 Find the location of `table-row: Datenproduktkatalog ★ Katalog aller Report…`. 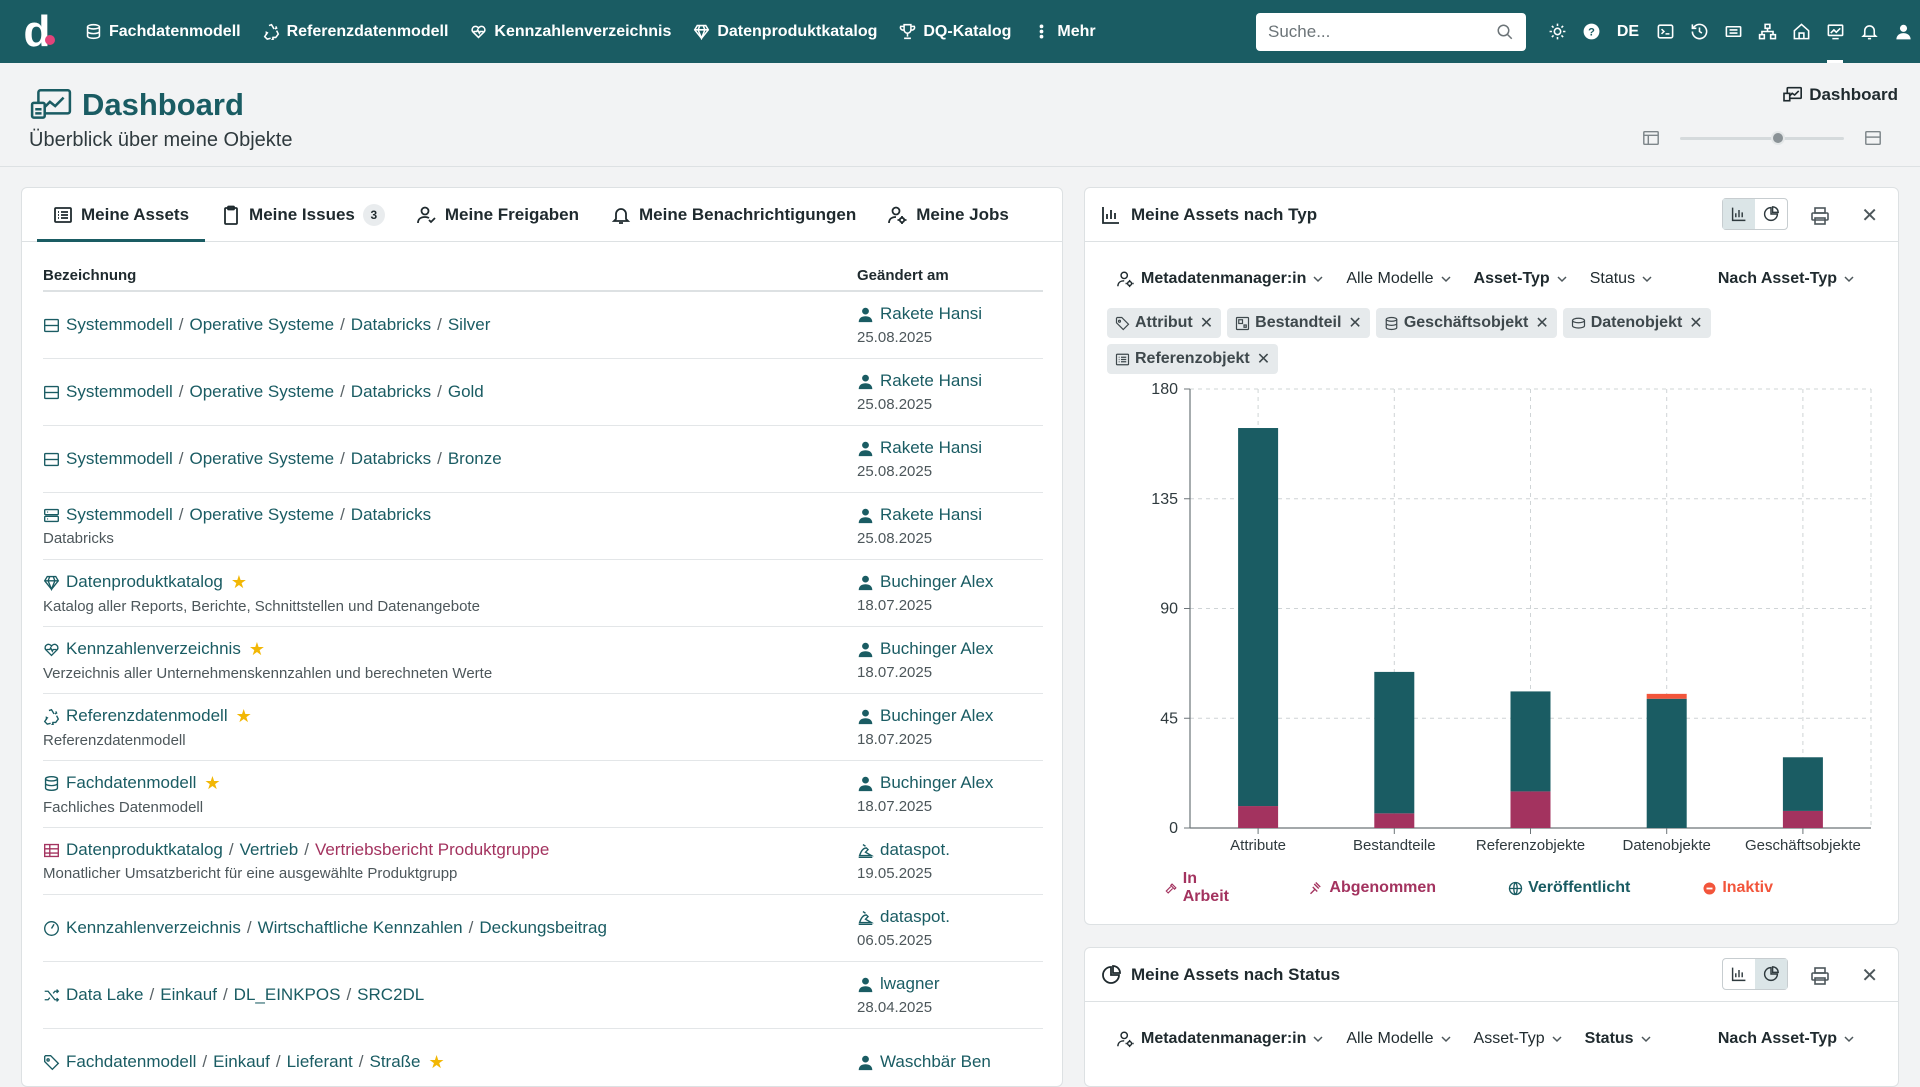

table-row: Datenproduktkatalog ★ Katalog aller Report… is located at coordinates (543, 593).